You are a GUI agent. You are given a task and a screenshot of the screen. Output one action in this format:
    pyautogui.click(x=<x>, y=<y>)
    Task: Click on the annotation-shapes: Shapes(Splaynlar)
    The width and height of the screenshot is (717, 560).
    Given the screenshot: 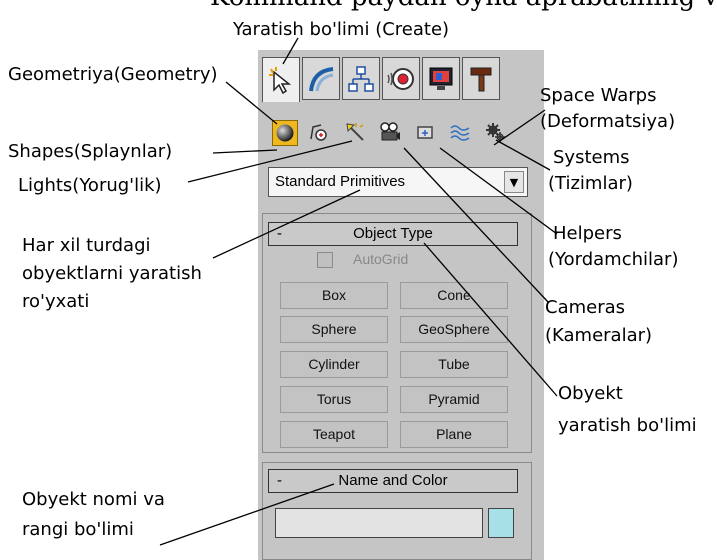 What is the action you would take?
    pyautogui.click(x=90, y=151)
    